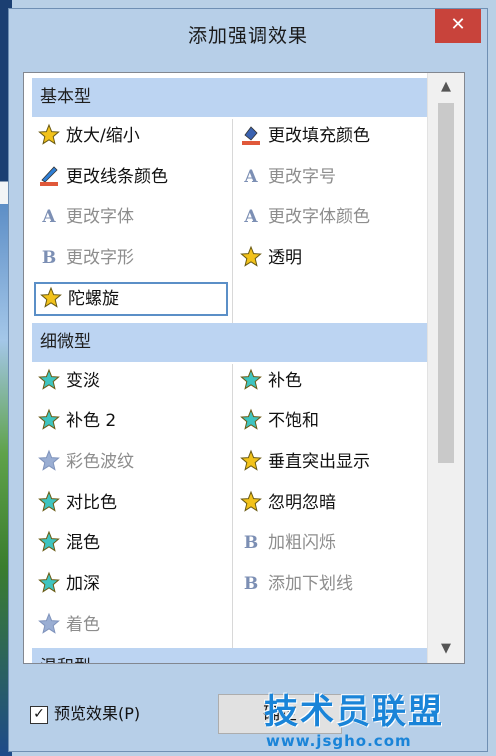  Describe the element at coordinates (251, 176) in the screenshot. I see `letter-a-plus-icon: A` at that location.